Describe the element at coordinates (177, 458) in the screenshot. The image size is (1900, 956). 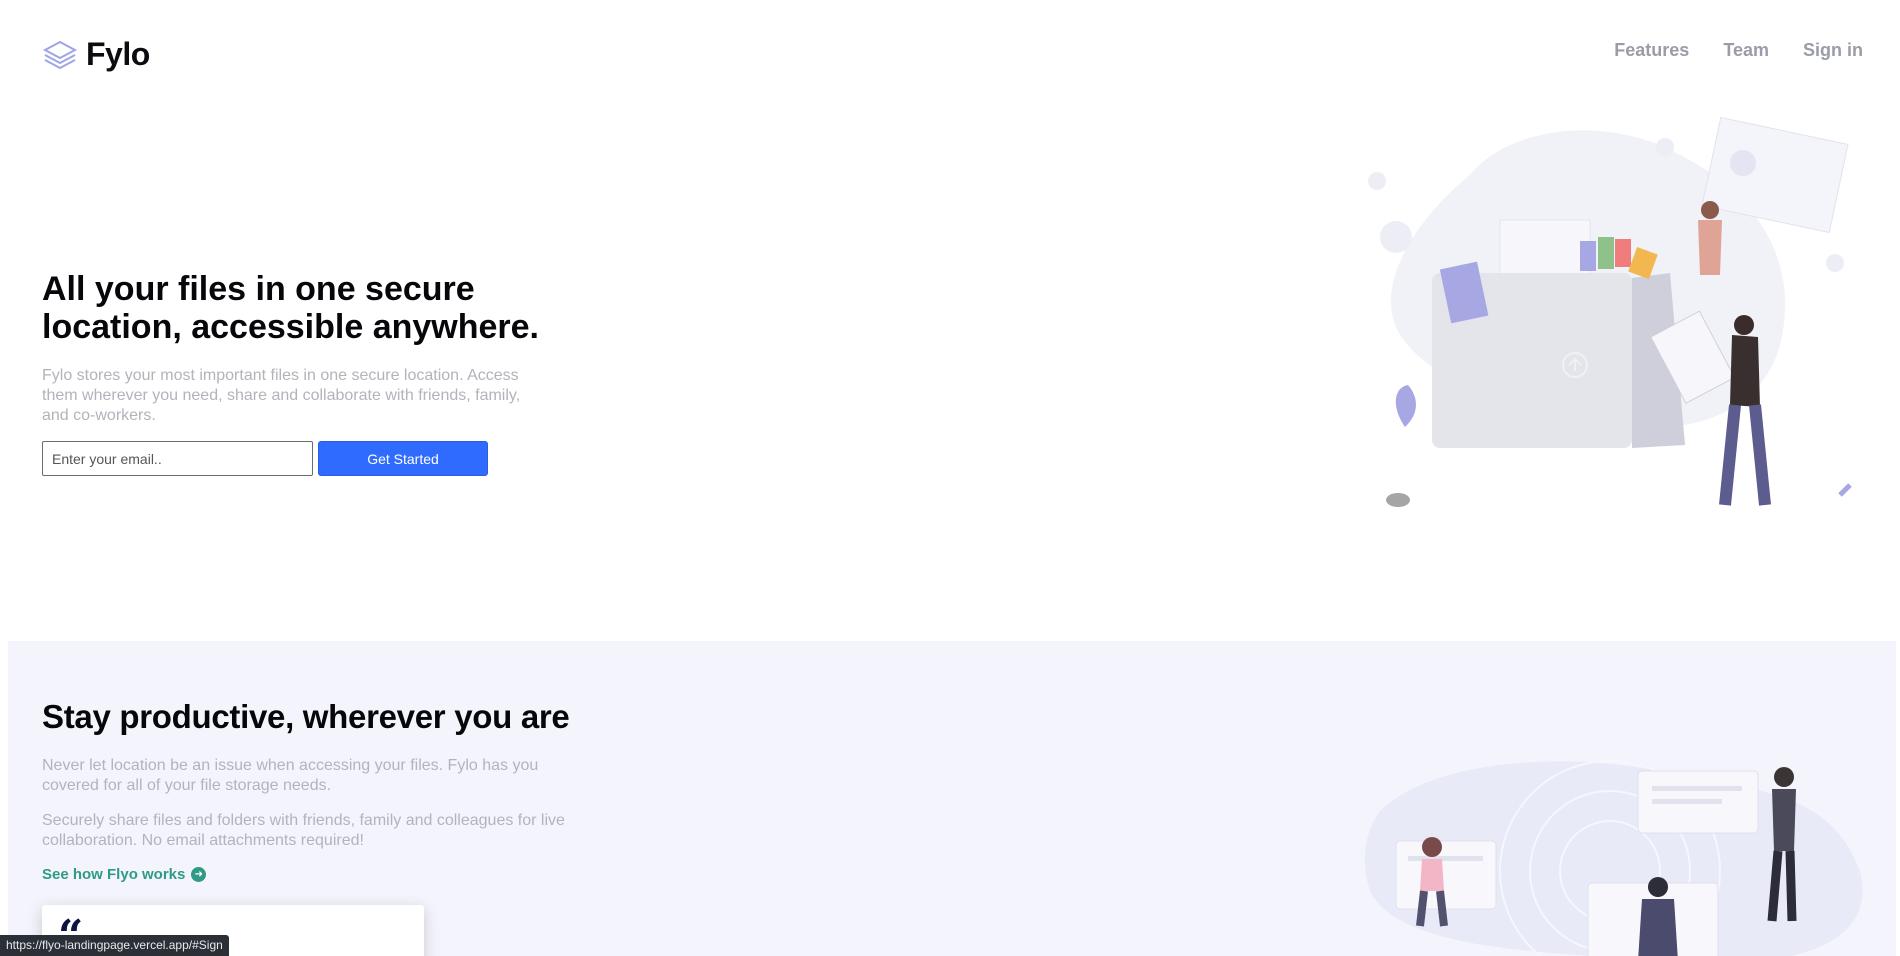
I see `email-input` at that location.